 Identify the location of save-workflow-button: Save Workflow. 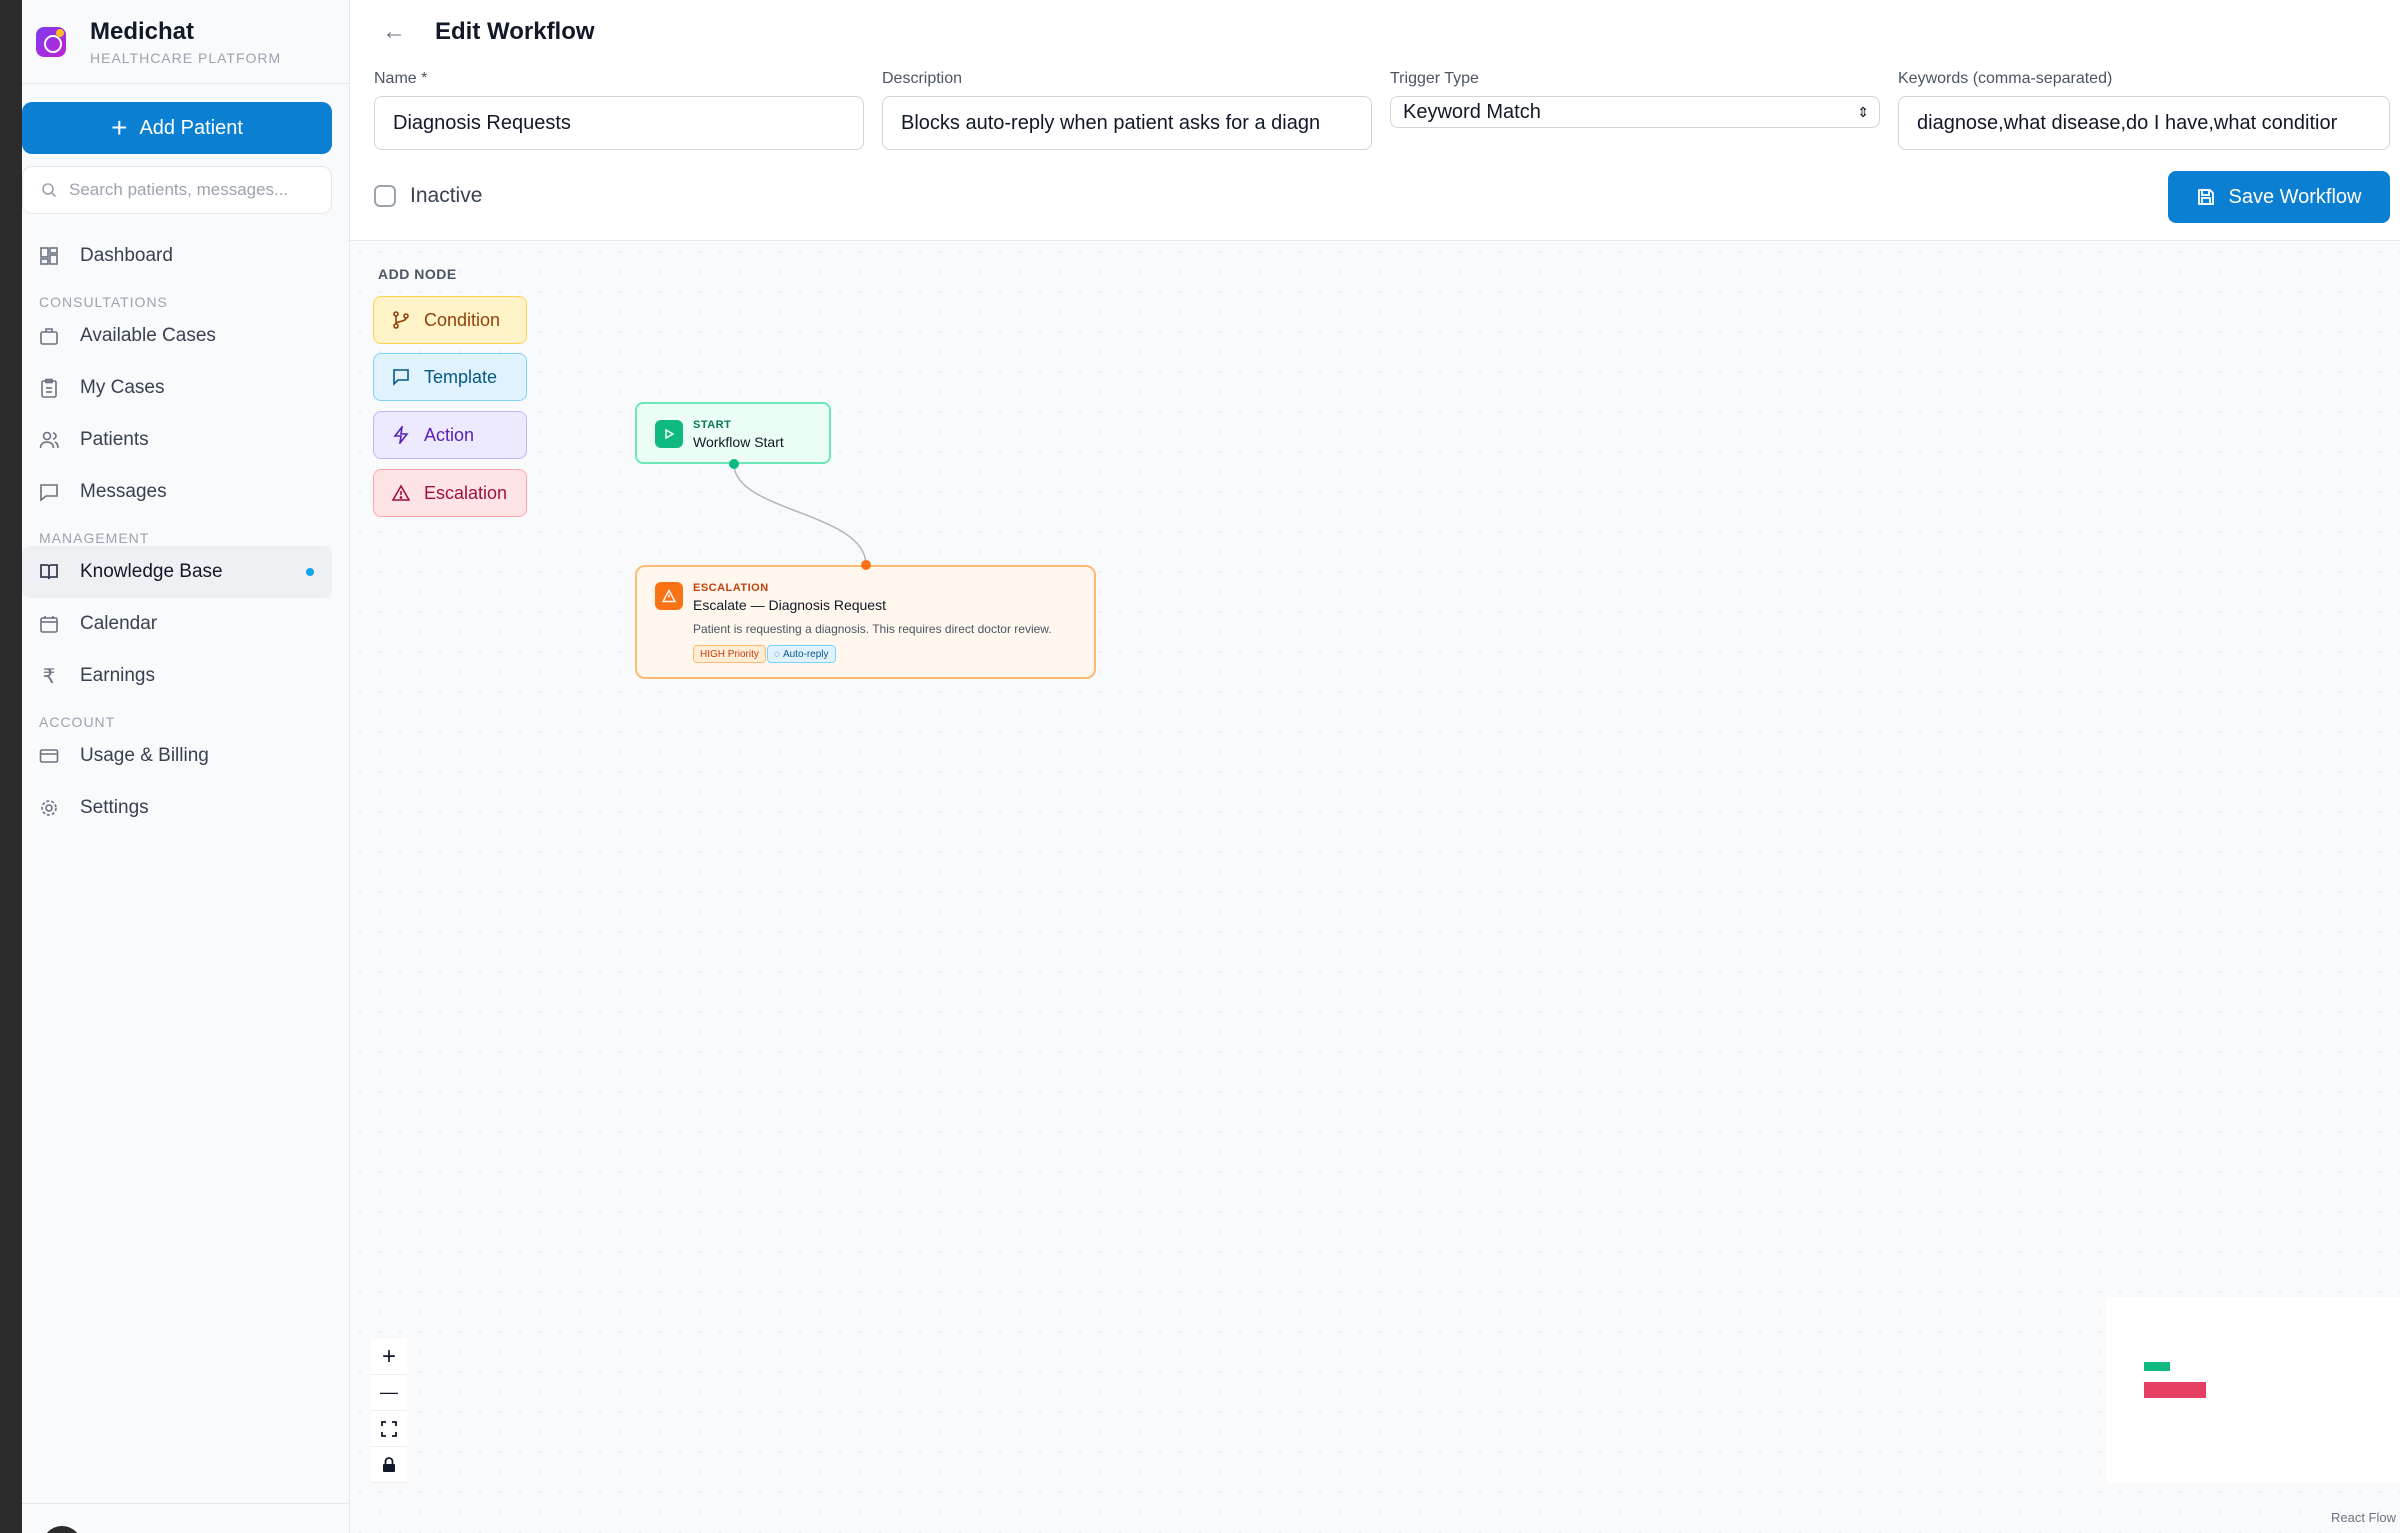
(2279, 197).